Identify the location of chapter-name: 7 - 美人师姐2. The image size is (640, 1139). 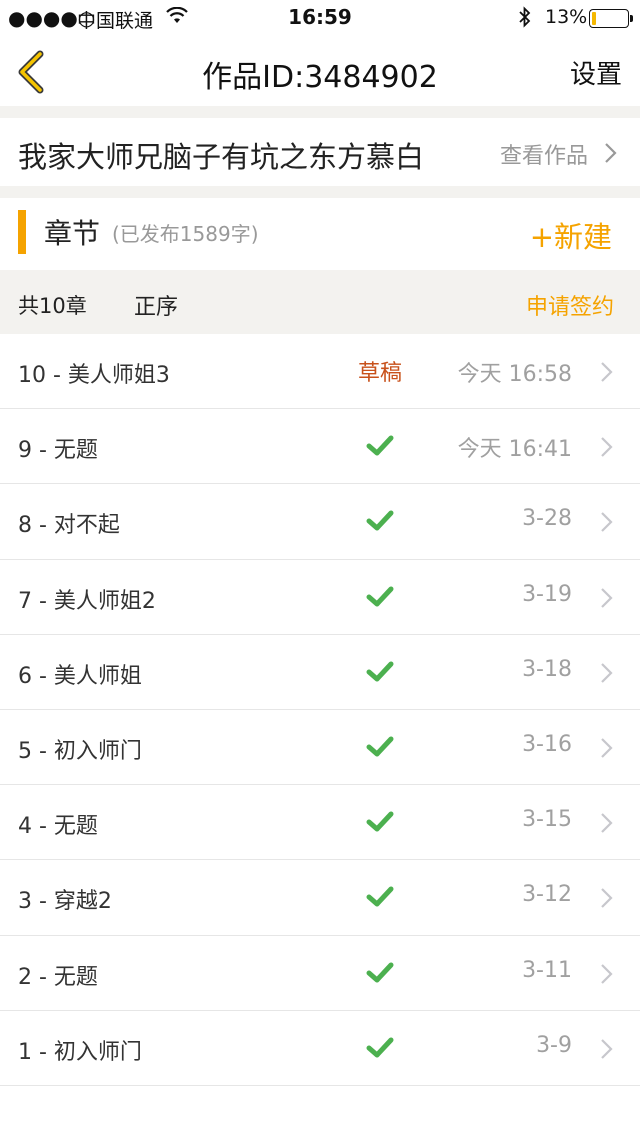
(87, 601).